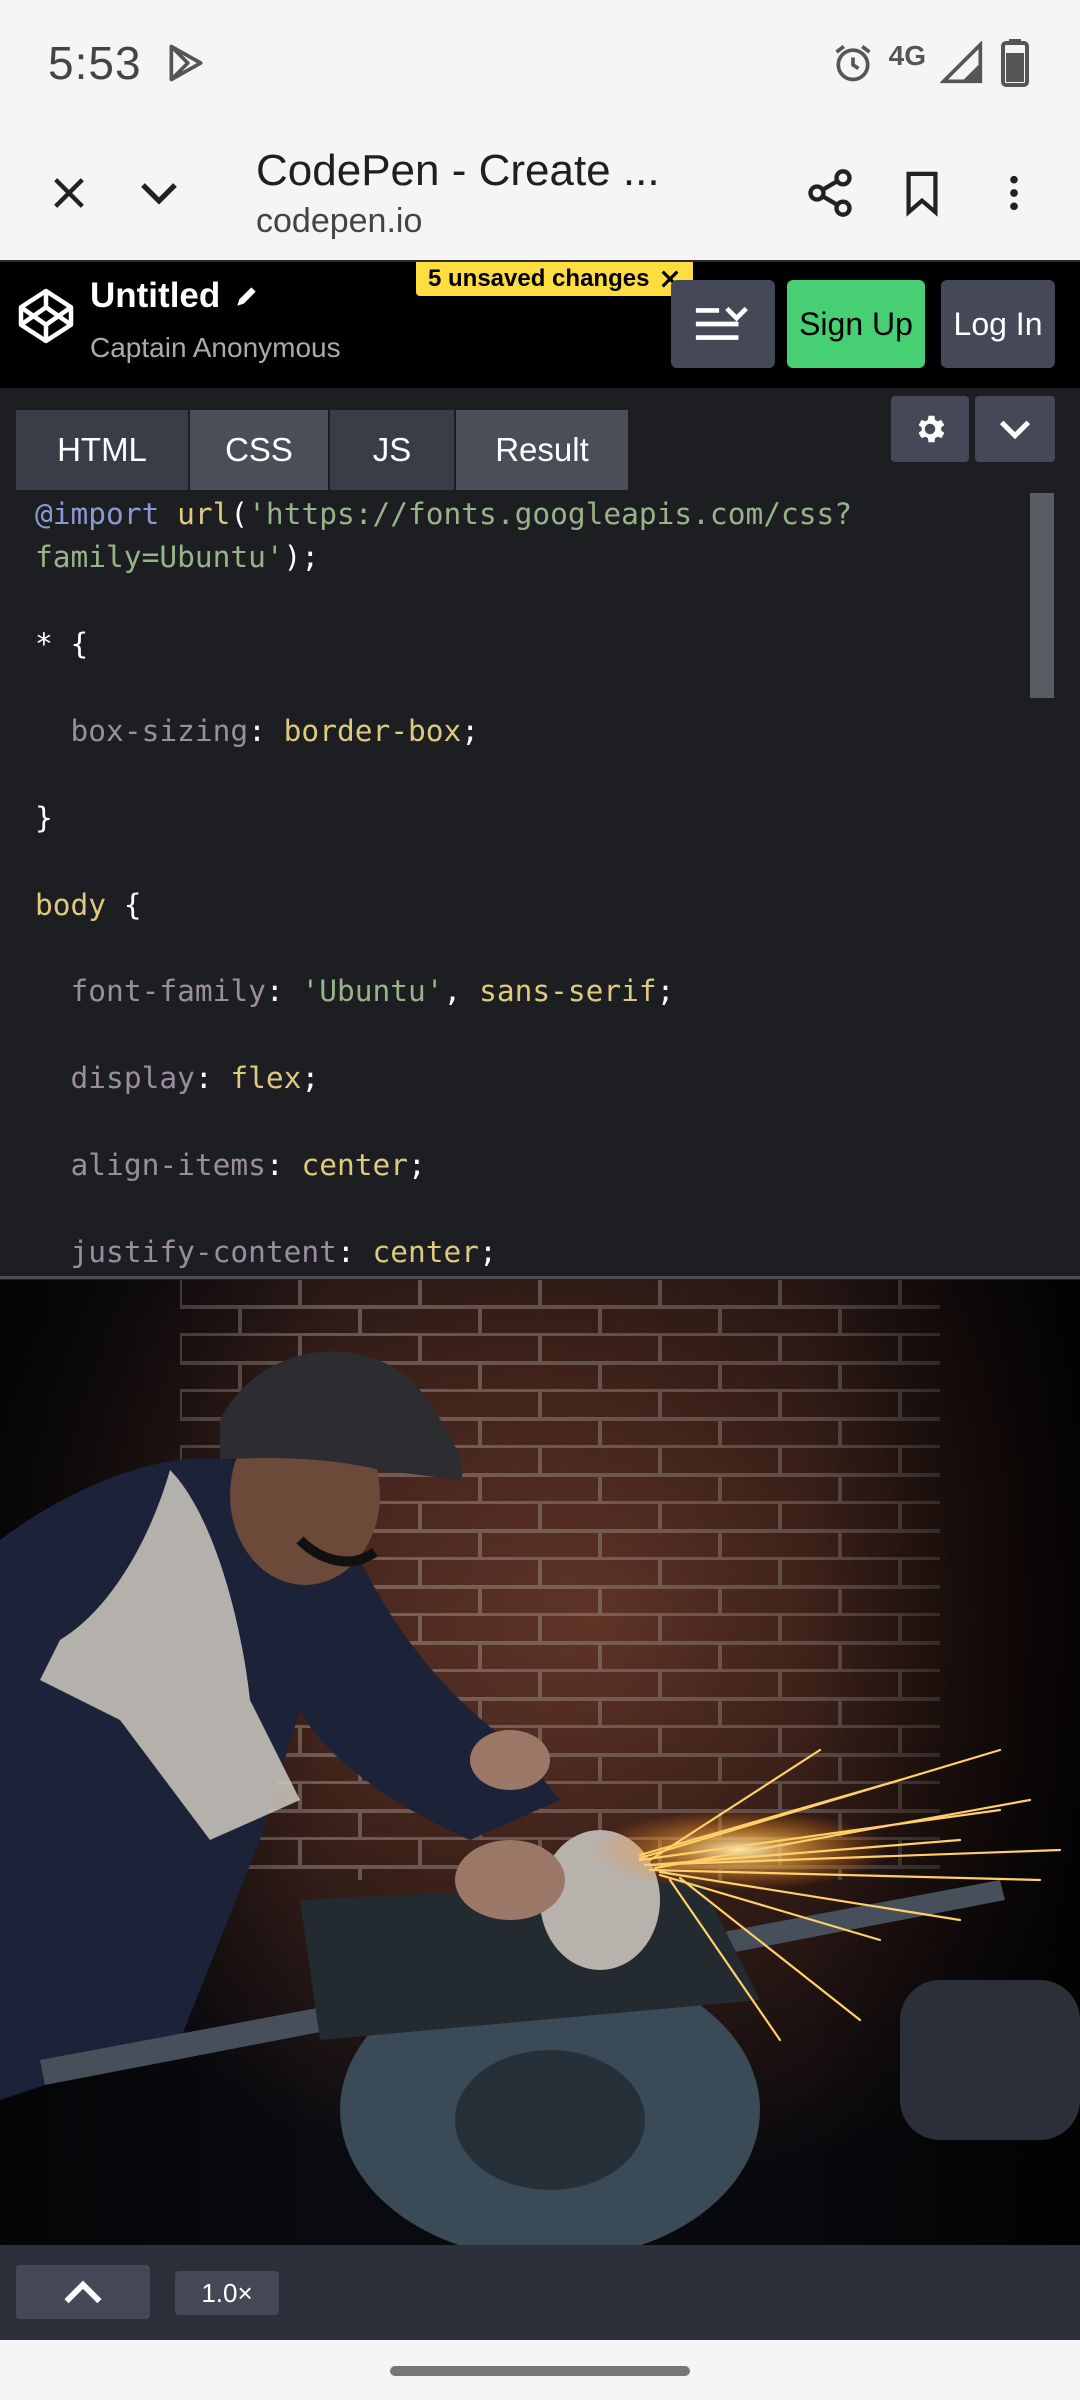 This screenshot has width=1080, height=2400. Describe the element at coordinates (97, 514) in the screenshot. I see `code-token: @import` at that location.